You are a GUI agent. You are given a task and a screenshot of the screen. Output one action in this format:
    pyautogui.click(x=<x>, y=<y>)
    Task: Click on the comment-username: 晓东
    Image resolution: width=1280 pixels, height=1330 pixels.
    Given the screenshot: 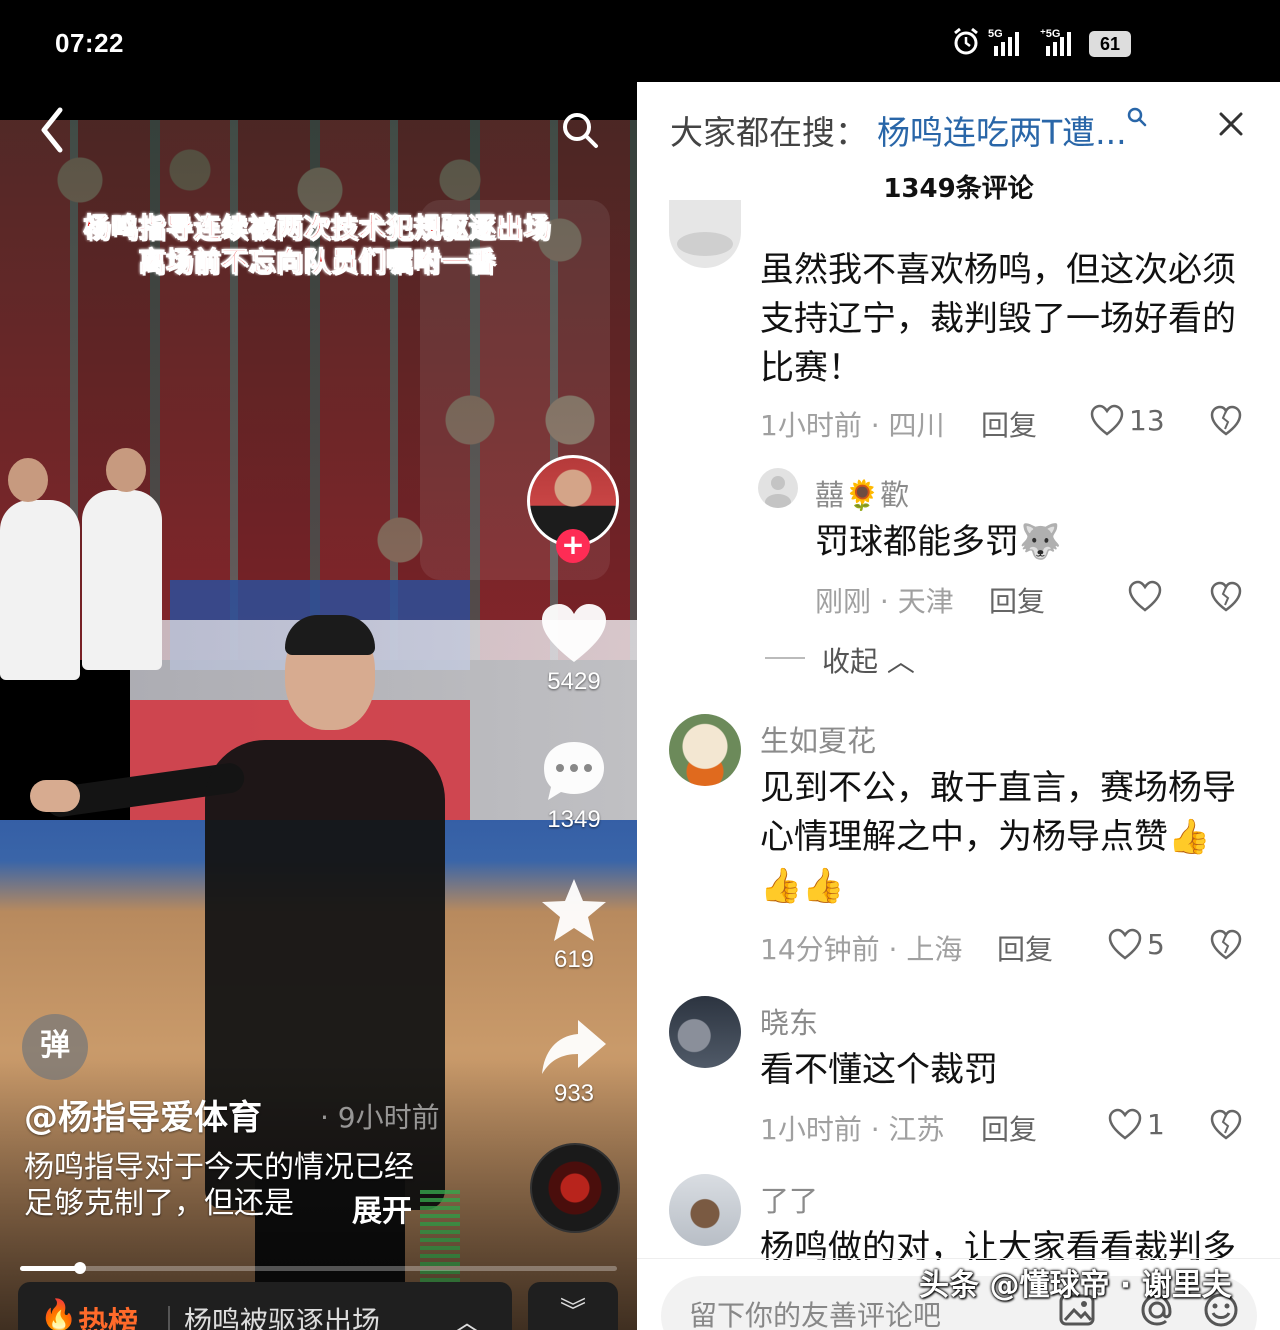 What is the action you would take?
    pyautogui.click(x=789, y=1021)
    